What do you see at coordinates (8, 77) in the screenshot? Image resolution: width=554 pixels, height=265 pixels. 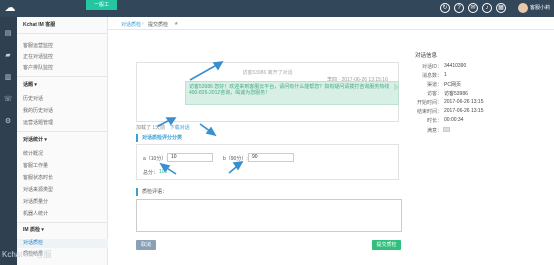 I see `book-icon: ▥` at bounding box center [8, 77].